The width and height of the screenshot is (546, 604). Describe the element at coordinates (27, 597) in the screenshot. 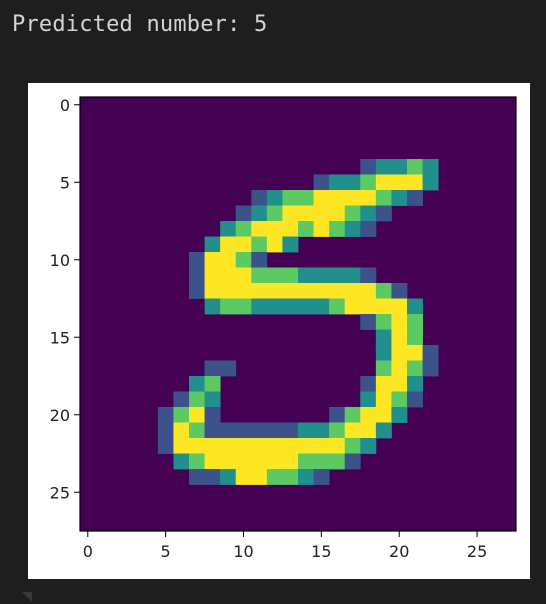

I see `resize-handle-icon` at that location.